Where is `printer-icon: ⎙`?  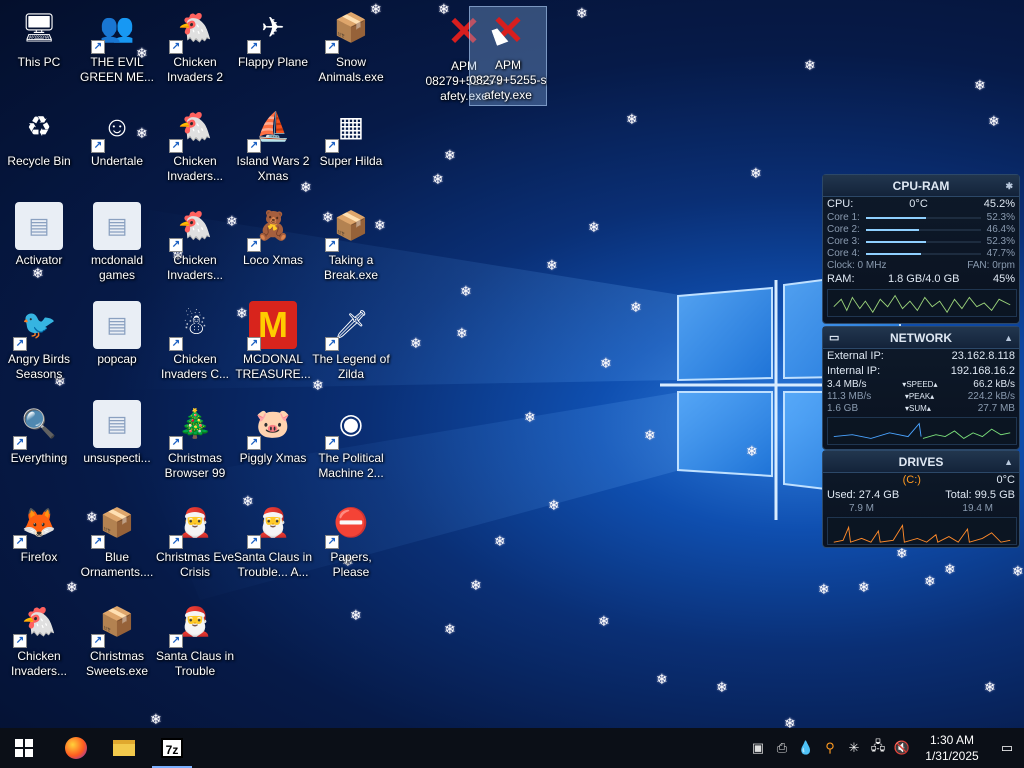
printer-icon: ⎙ is located at coordinates (782, 748).